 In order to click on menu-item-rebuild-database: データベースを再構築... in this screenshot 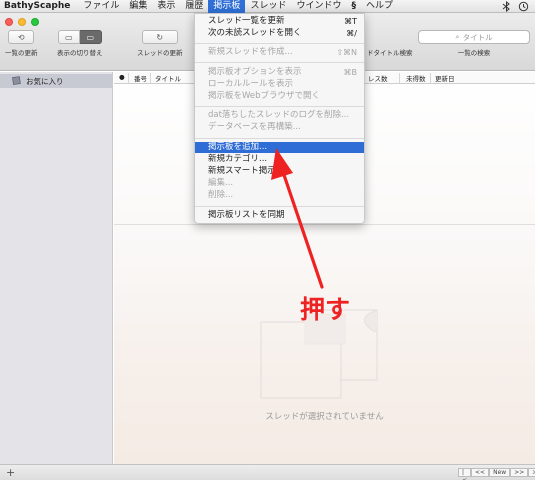, I will do `click(279, 127)`.